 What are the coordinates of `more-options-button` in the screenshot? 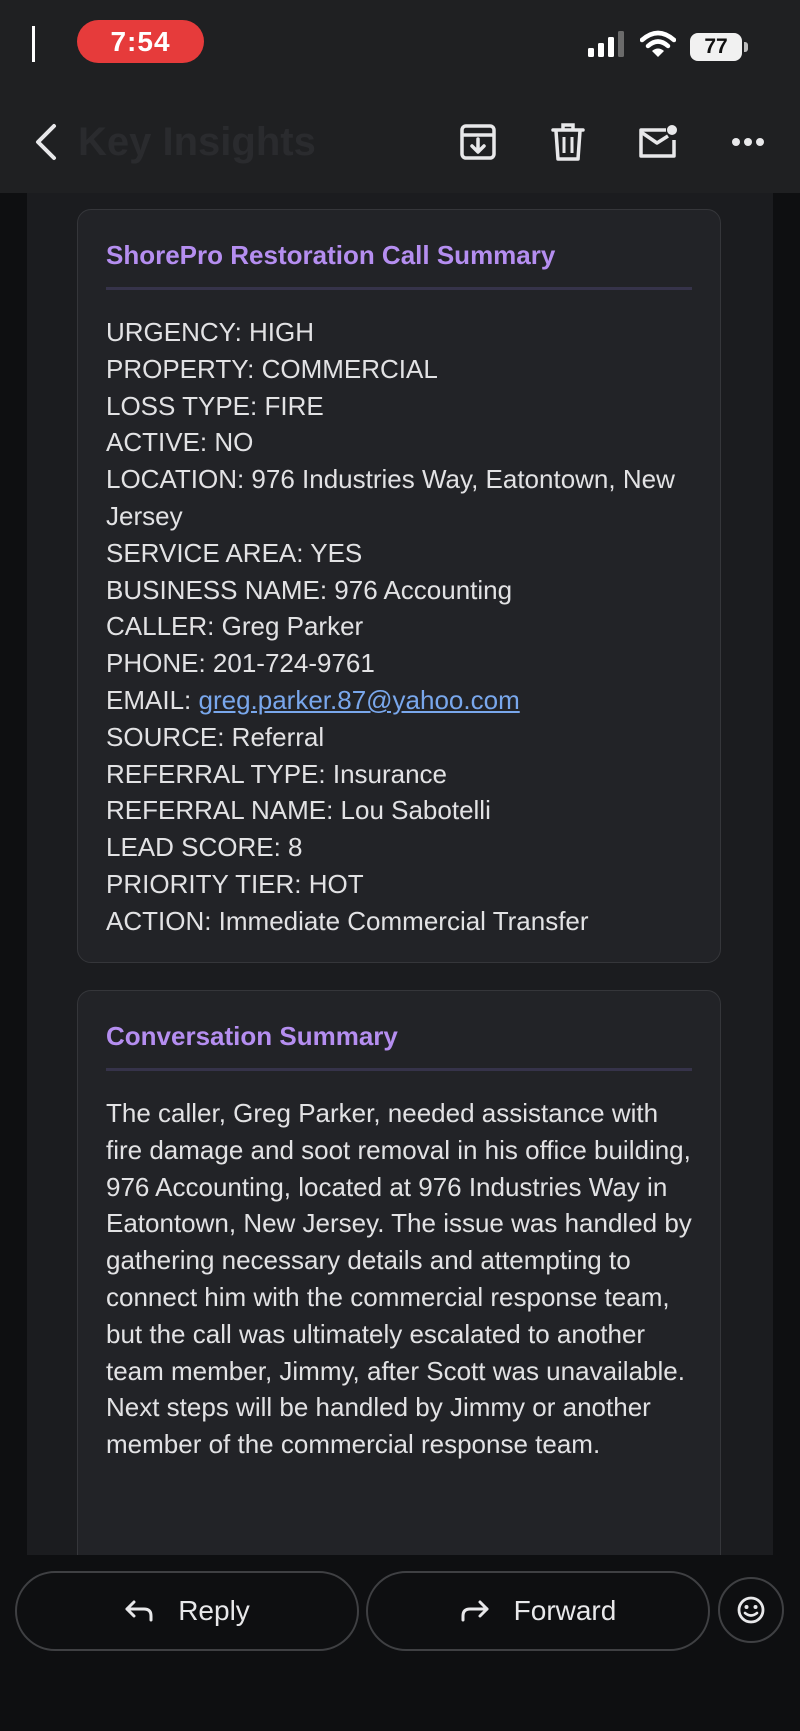 It's located at (748, 142).